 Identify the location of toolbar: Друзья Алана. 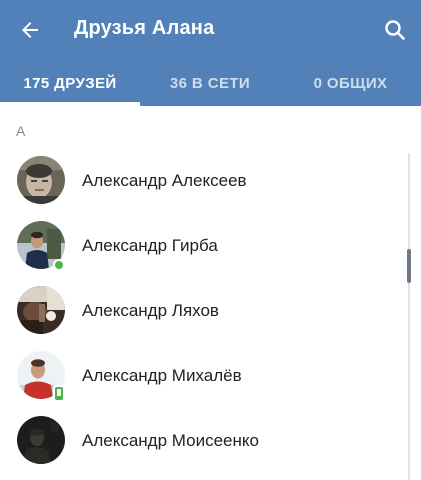
(210, 30).